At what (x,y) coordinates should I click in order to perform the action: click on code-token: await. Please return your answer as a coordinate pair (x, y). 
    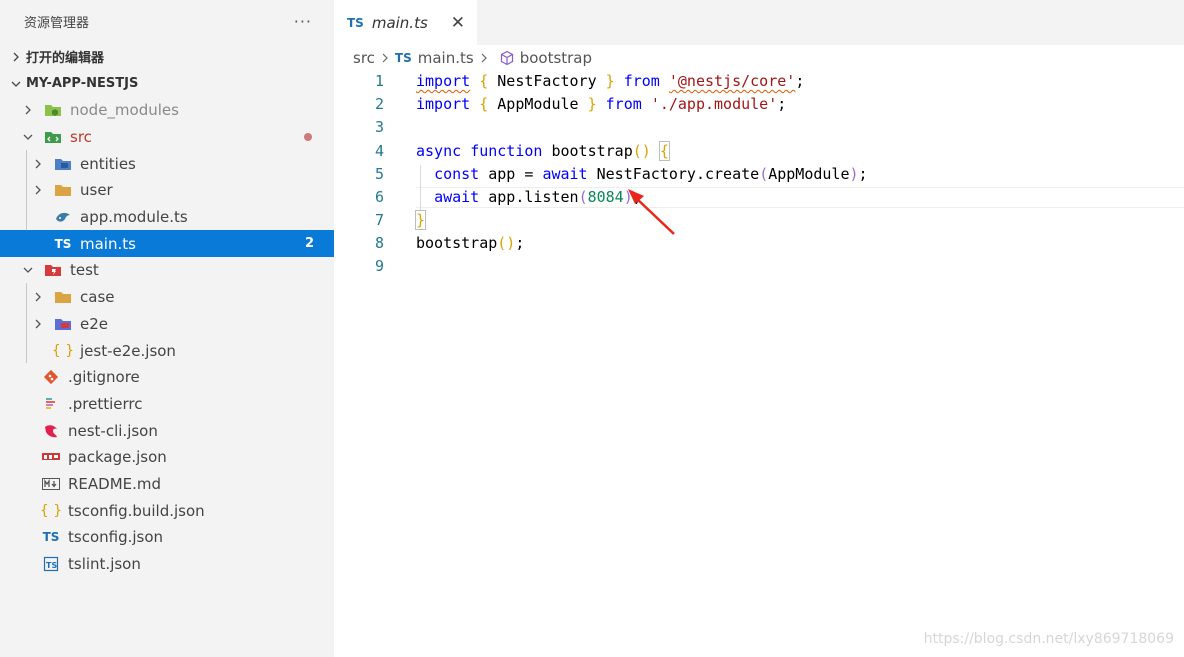
    Looking at the image, I should click on (457, 197).